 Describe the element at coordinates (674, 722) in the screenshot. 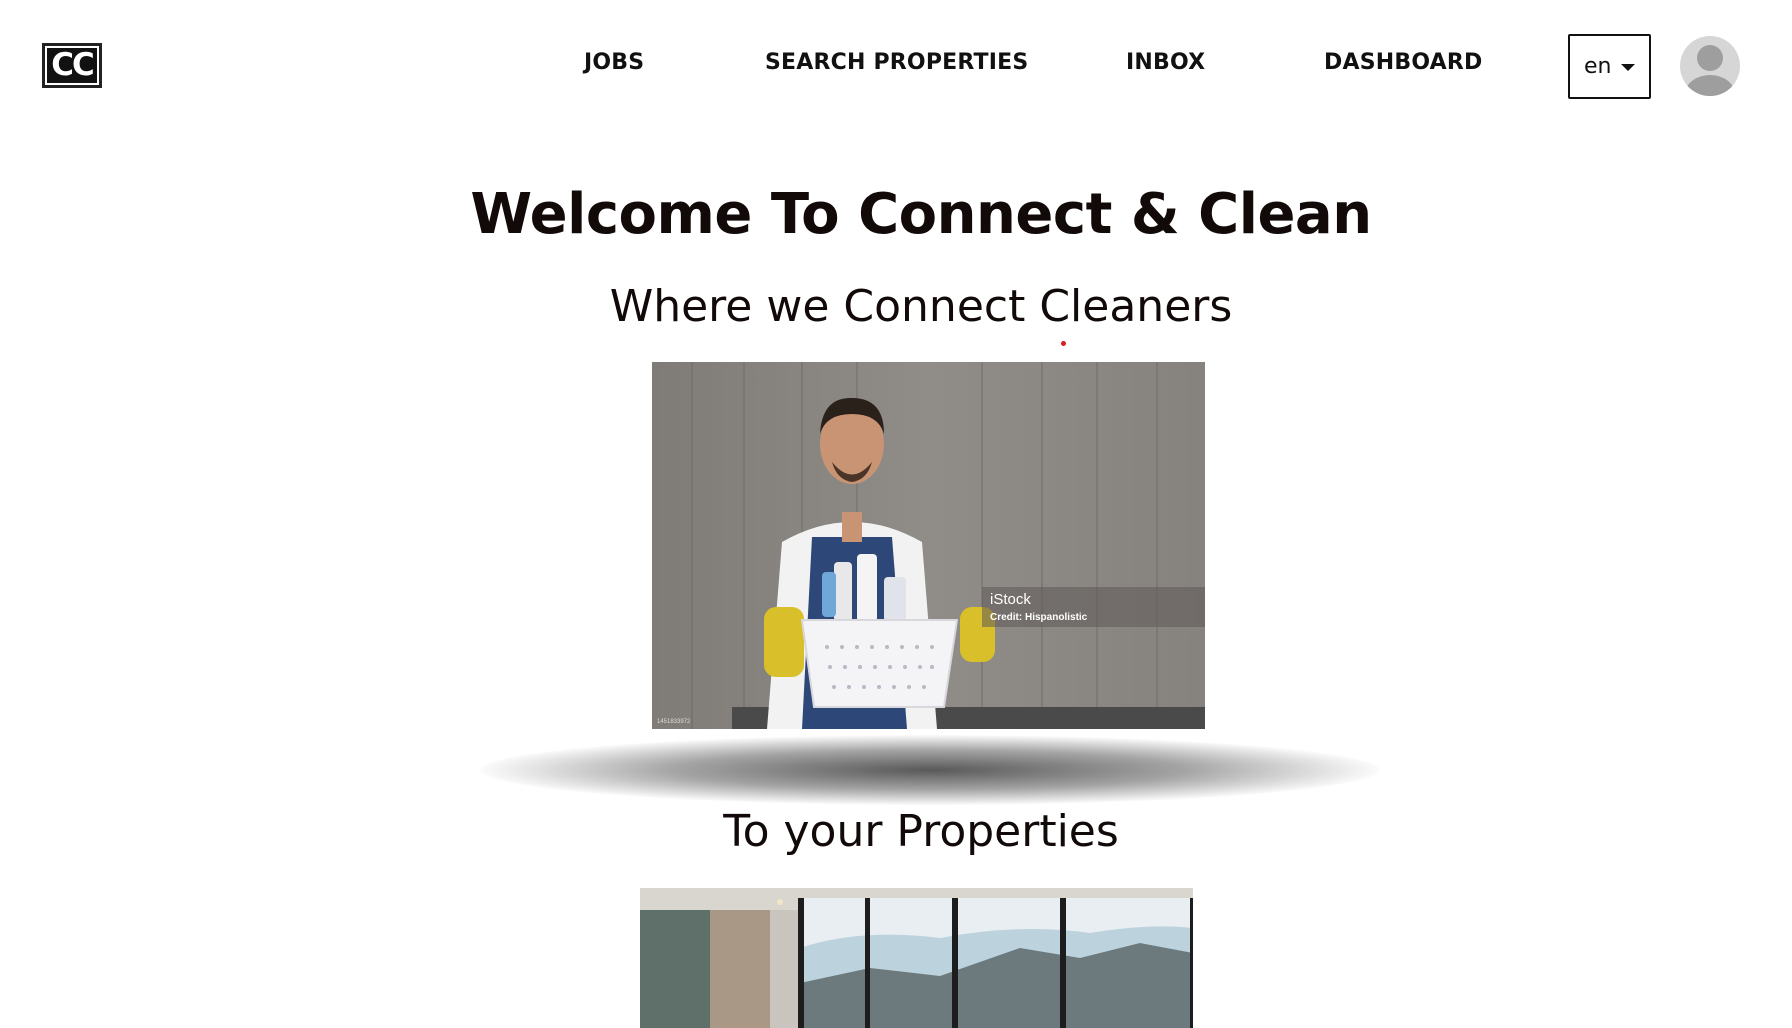

I see `watermark-id: 1451833972` at that location.